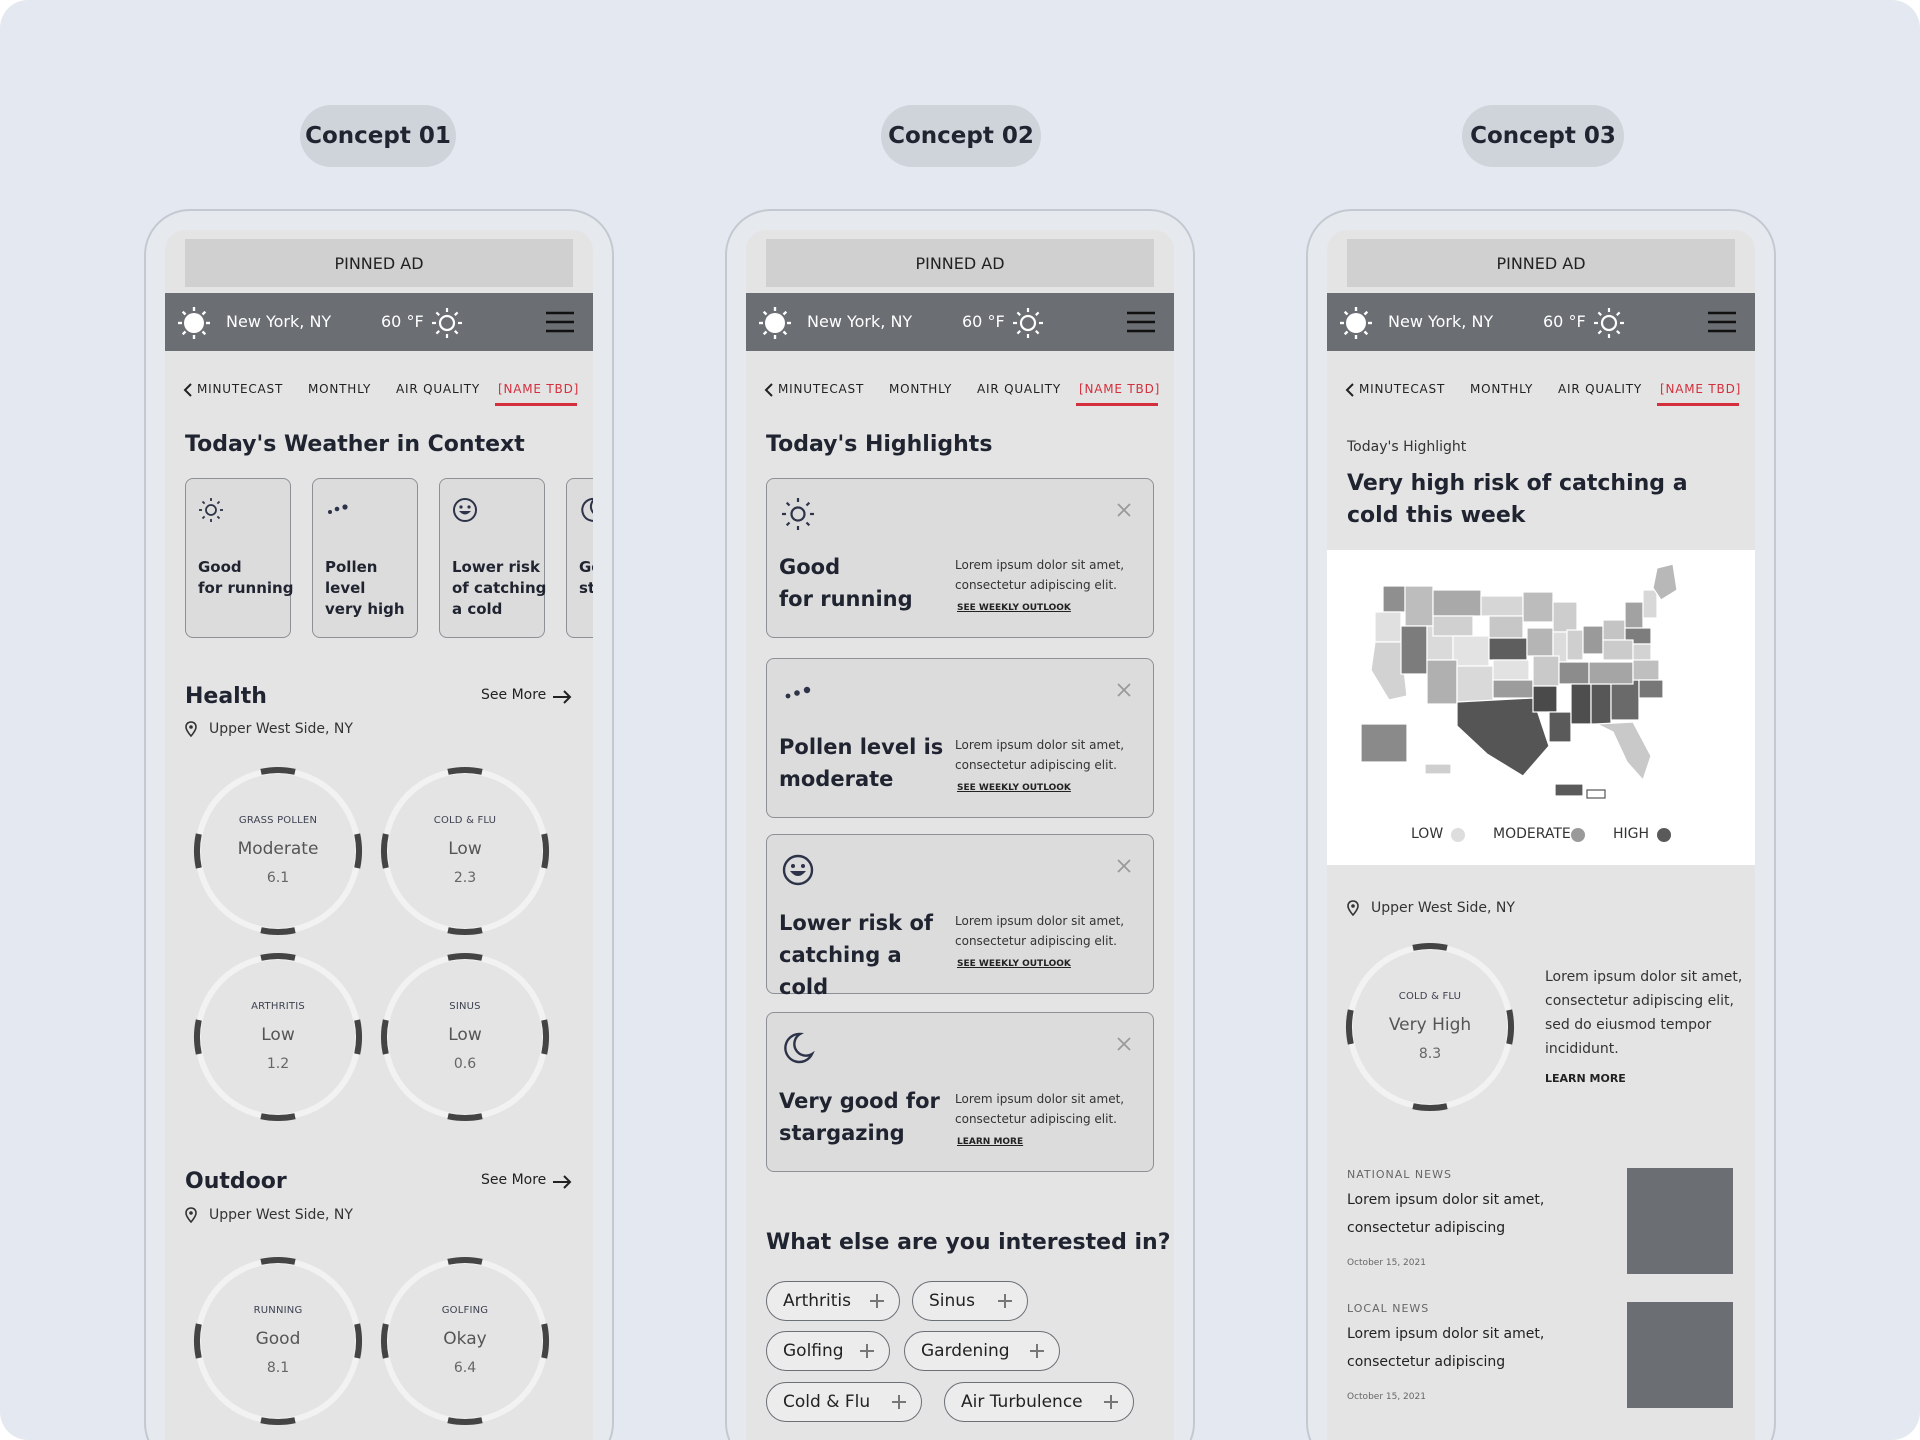 The height and width of the screenshot is (1440, 1920). I want to click on gauge-name: ARTHRITIS, so click(278, 1006).